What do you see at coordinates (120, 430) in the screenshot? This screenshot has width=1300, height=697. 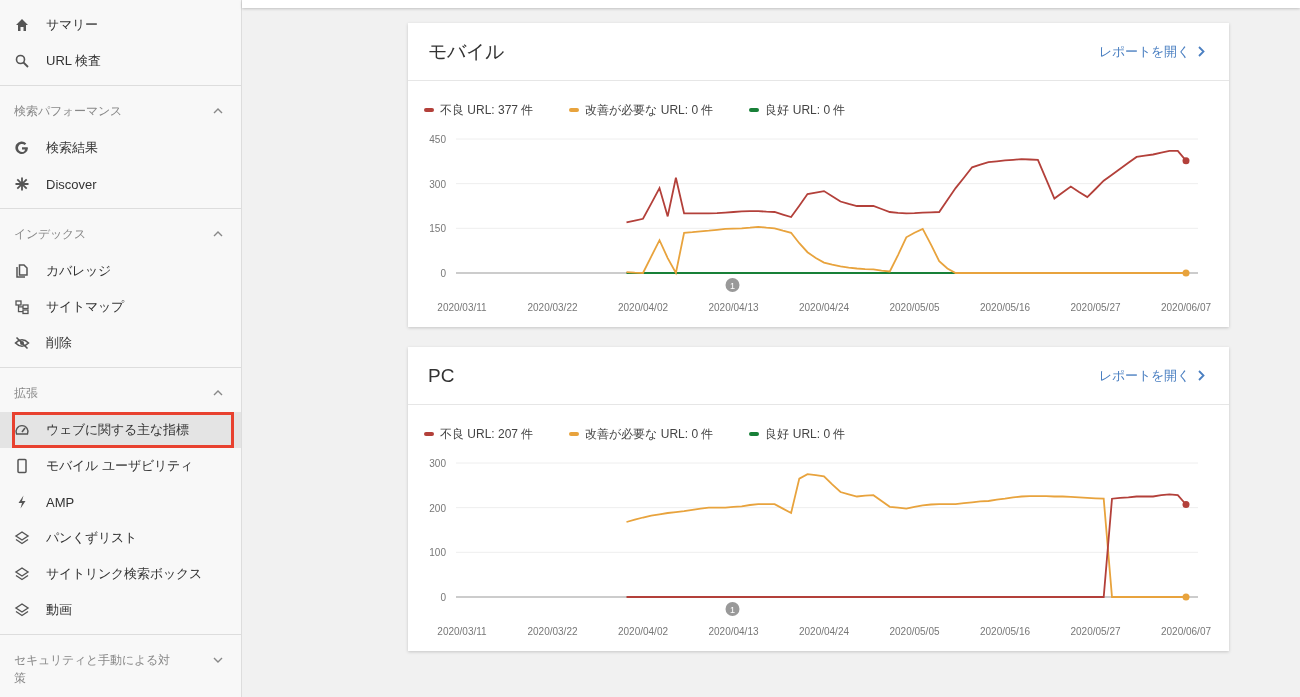 I see `sidebar-item: ウェブに関する主な指標` at bounding box center [120, 430].